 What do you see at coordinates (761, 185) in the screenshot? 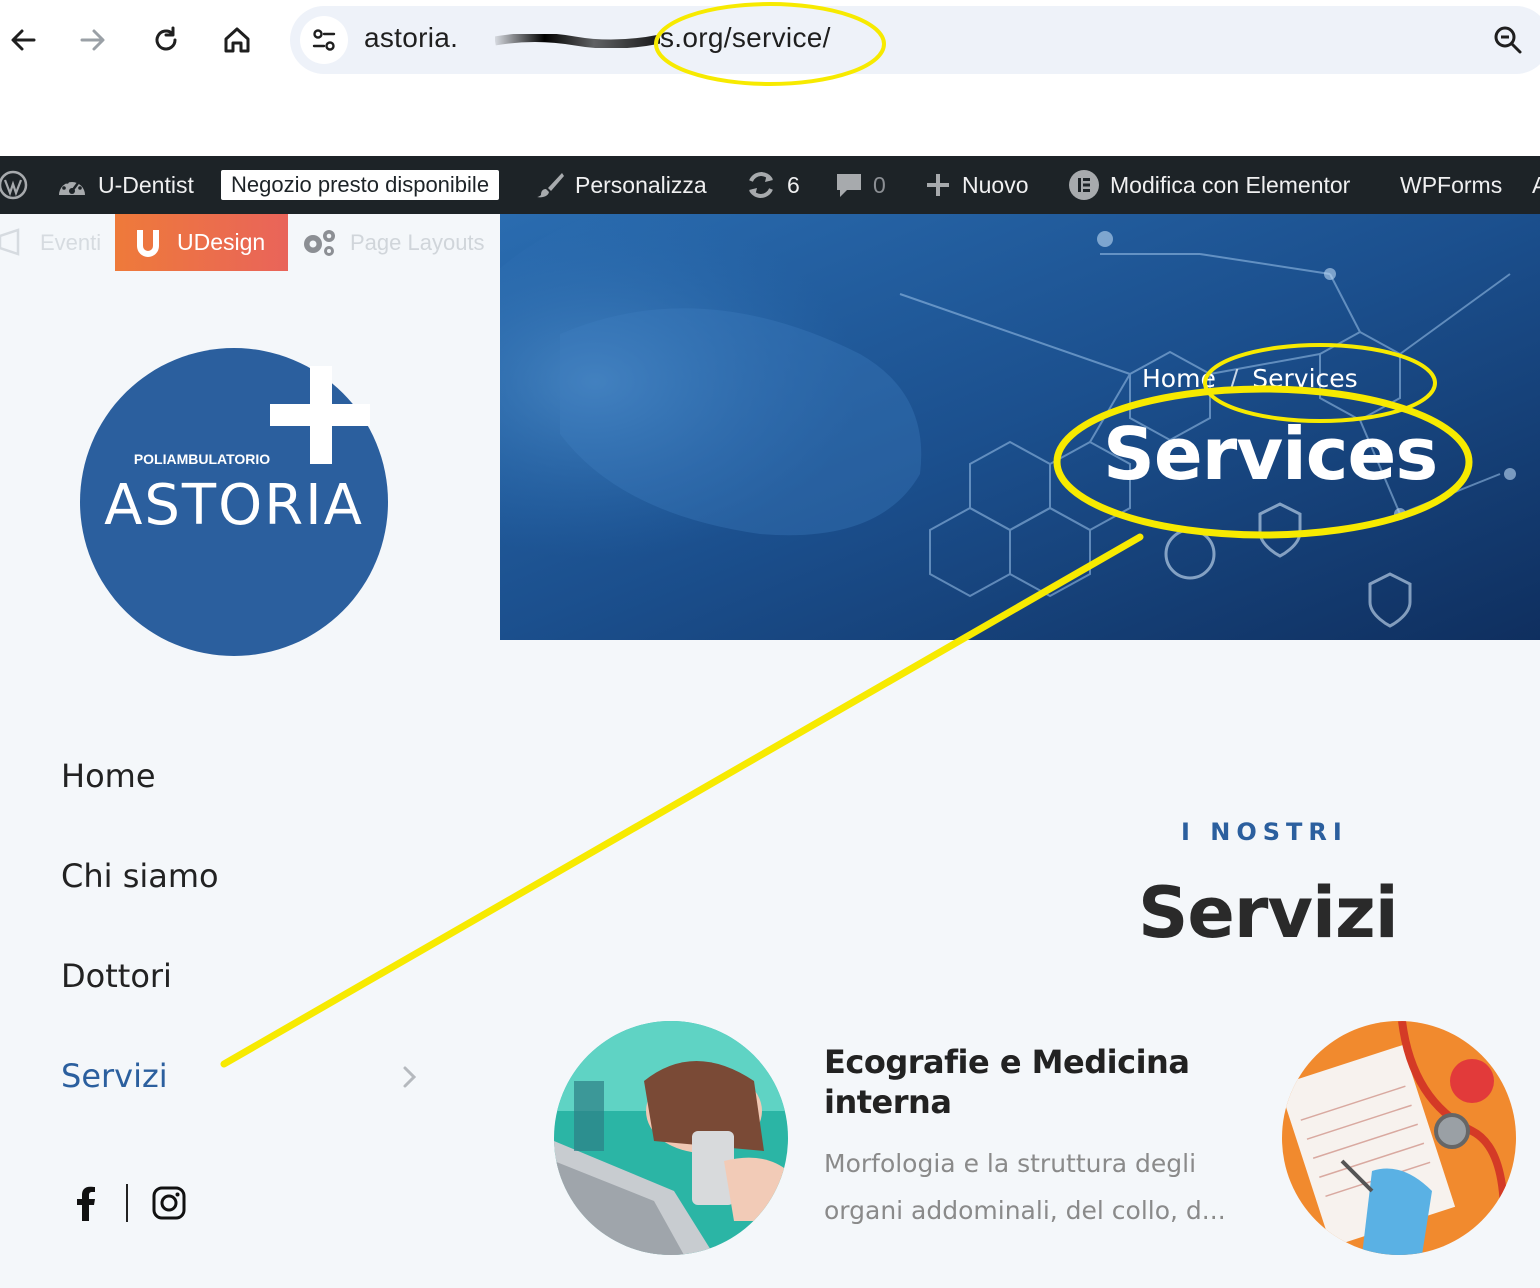
I see `updates-sync-icon` at bounding box center [761, 185].